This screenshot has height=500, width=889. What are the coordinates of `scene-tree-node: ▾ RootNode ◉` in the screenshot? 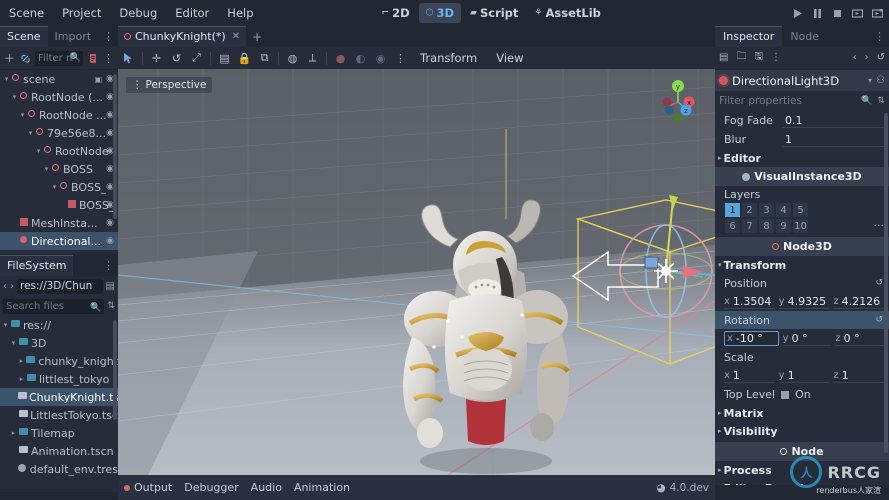 It's located at (59, 151).